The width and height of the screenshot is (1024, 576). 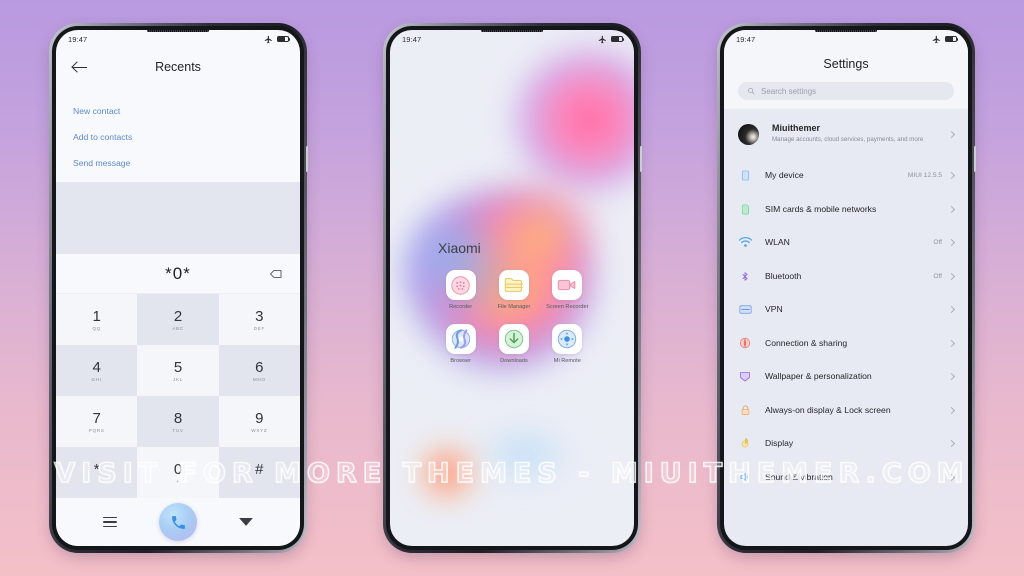 I want to click on search-input: Search settings, so click(x=846, y=91).